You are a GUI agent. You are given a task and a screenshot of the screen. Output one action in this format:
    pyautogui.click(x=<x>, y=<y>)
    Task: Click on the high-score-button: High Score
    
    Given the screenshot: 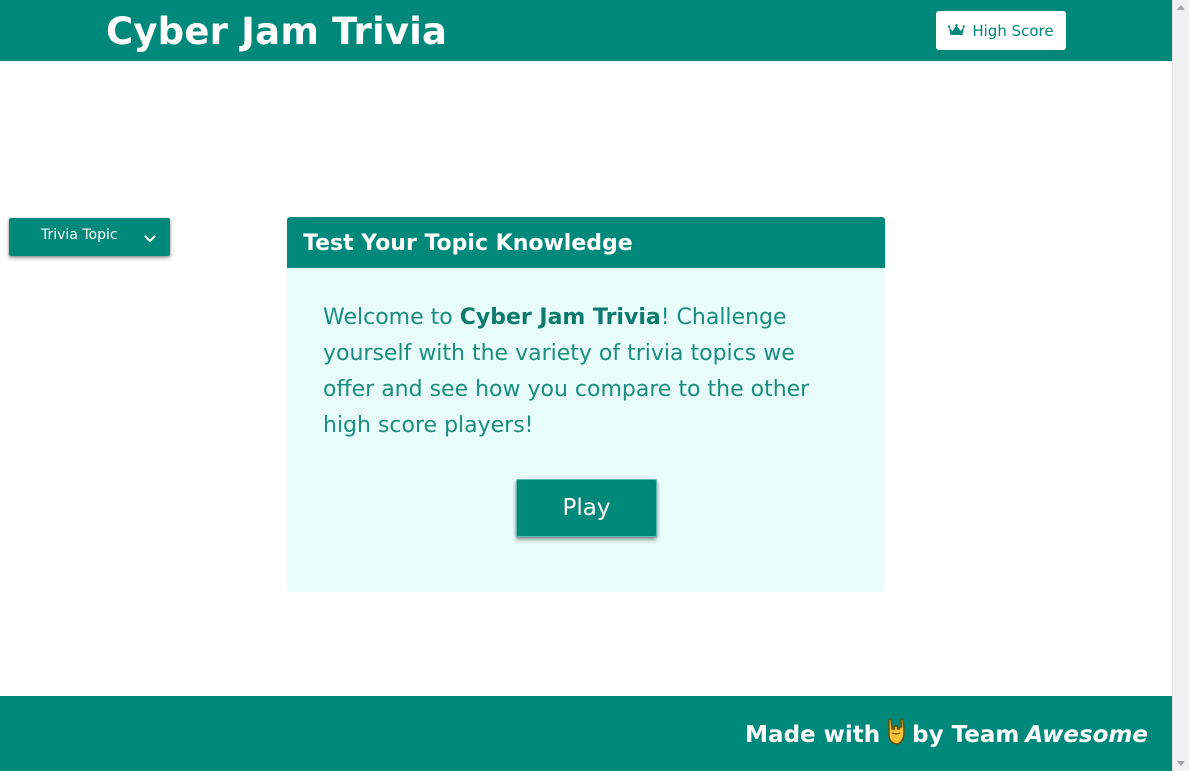 What is the action you would take?
    pyautogui.click(x=1001, y=30)
    